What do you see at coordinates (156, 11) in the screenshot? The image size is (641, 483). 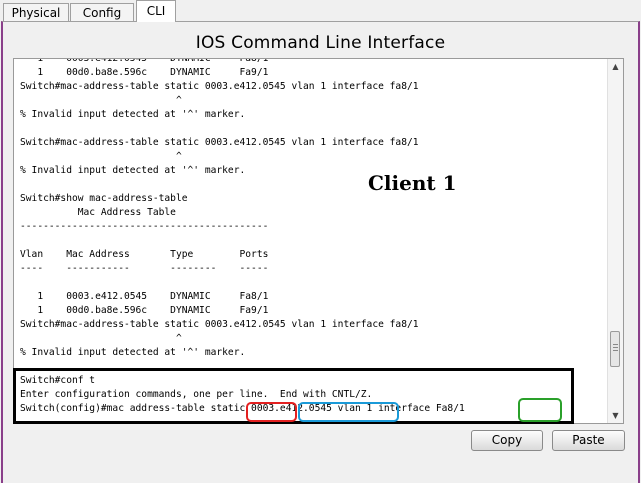 I see `tab-cli: CLI` at bounding box center [156, 11].